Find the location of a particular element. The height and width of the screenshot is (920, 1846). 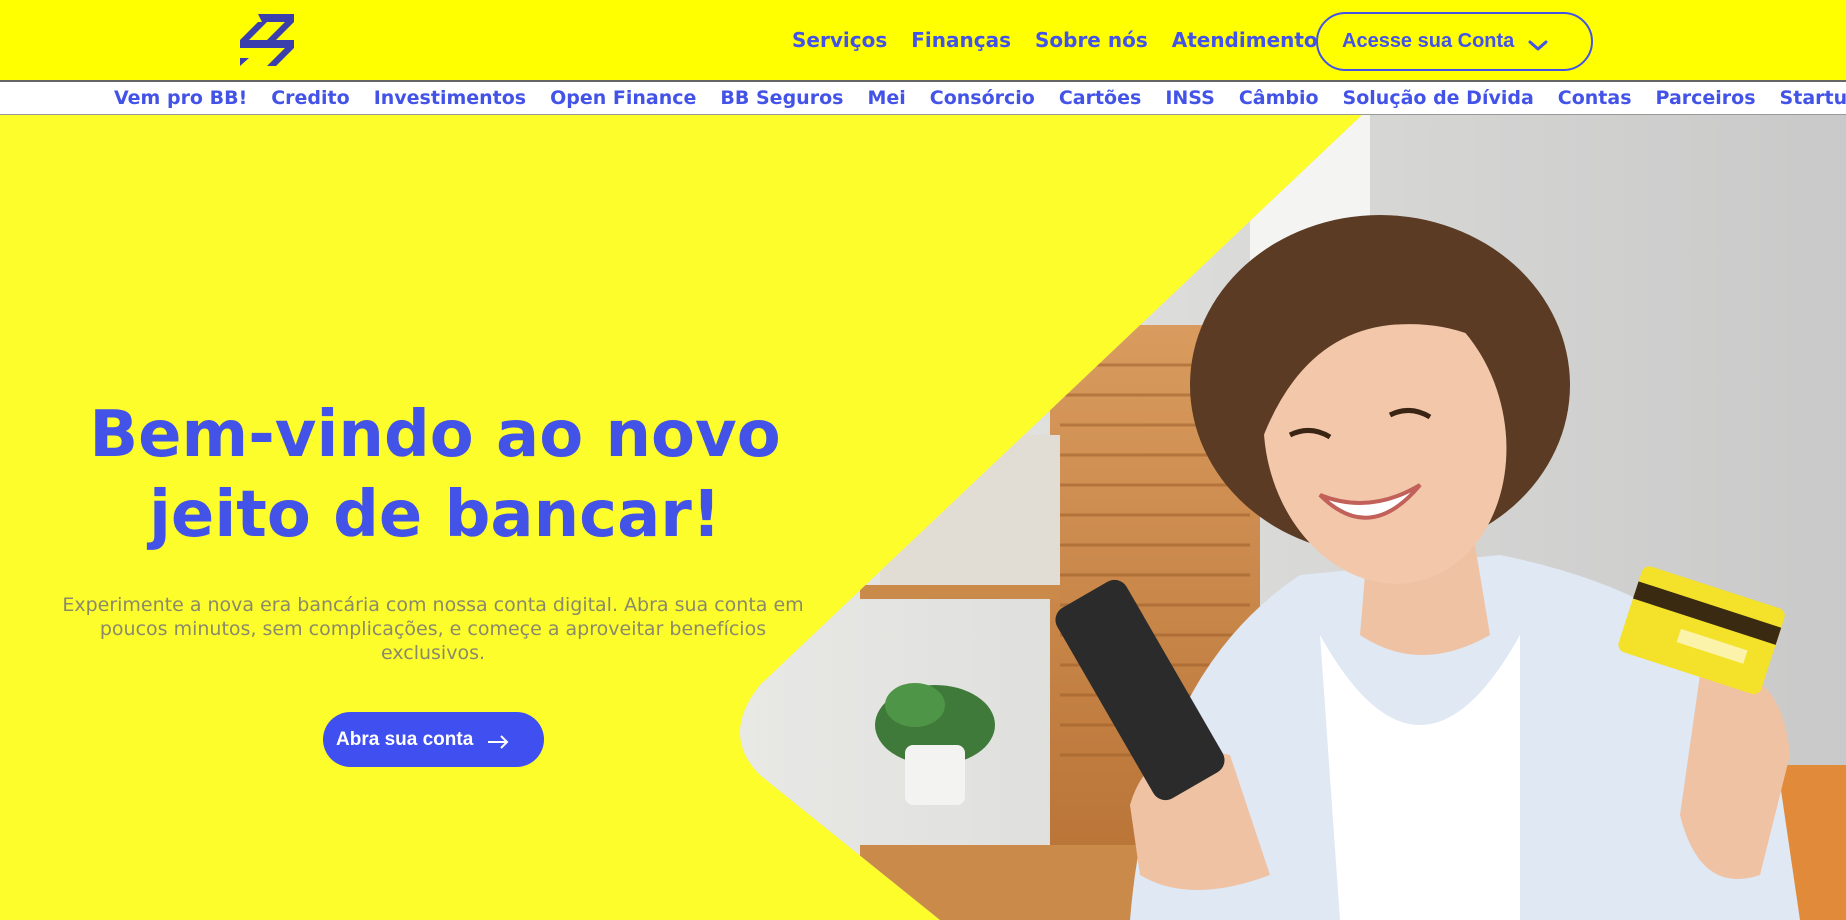

chevron-down-icon is located at coordinates (1538, 42).